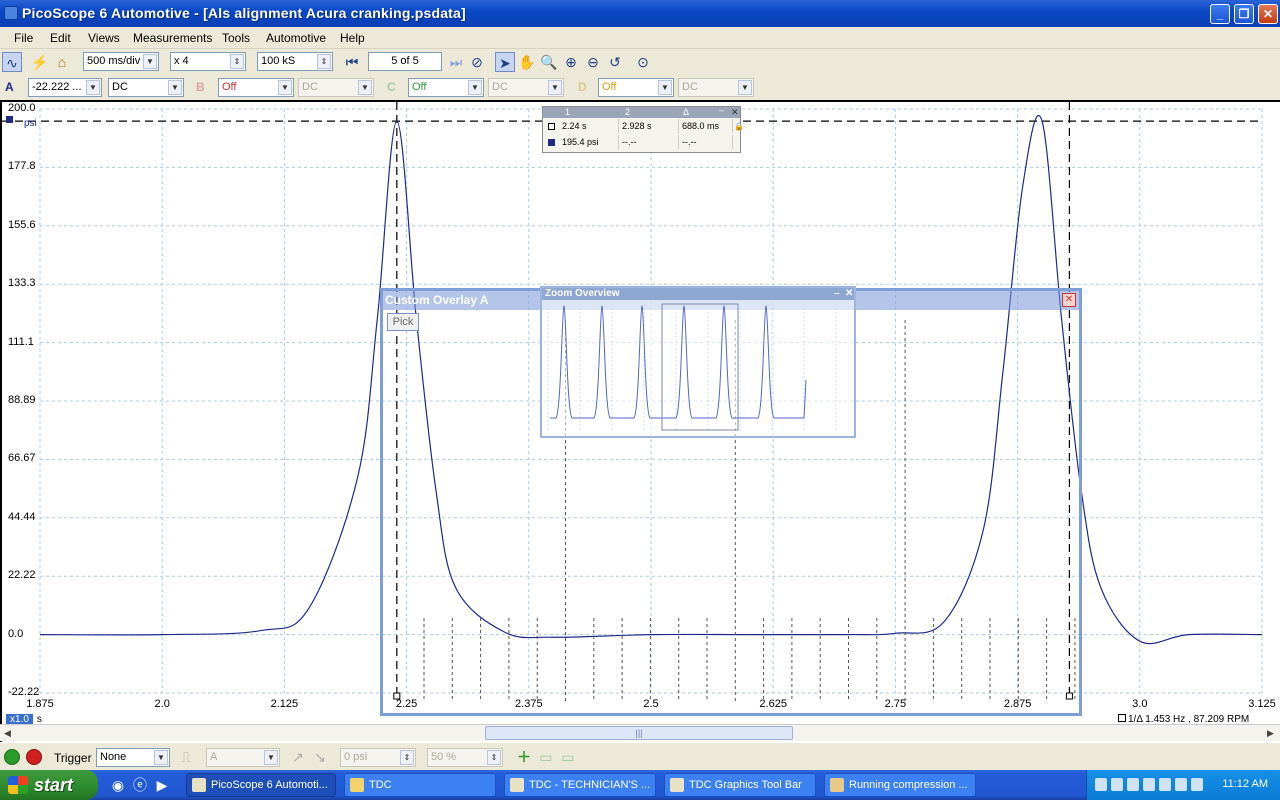  Describe the element at coordinates (391, 87) in the screenshot. I see `channel-c-label: C` at that location.